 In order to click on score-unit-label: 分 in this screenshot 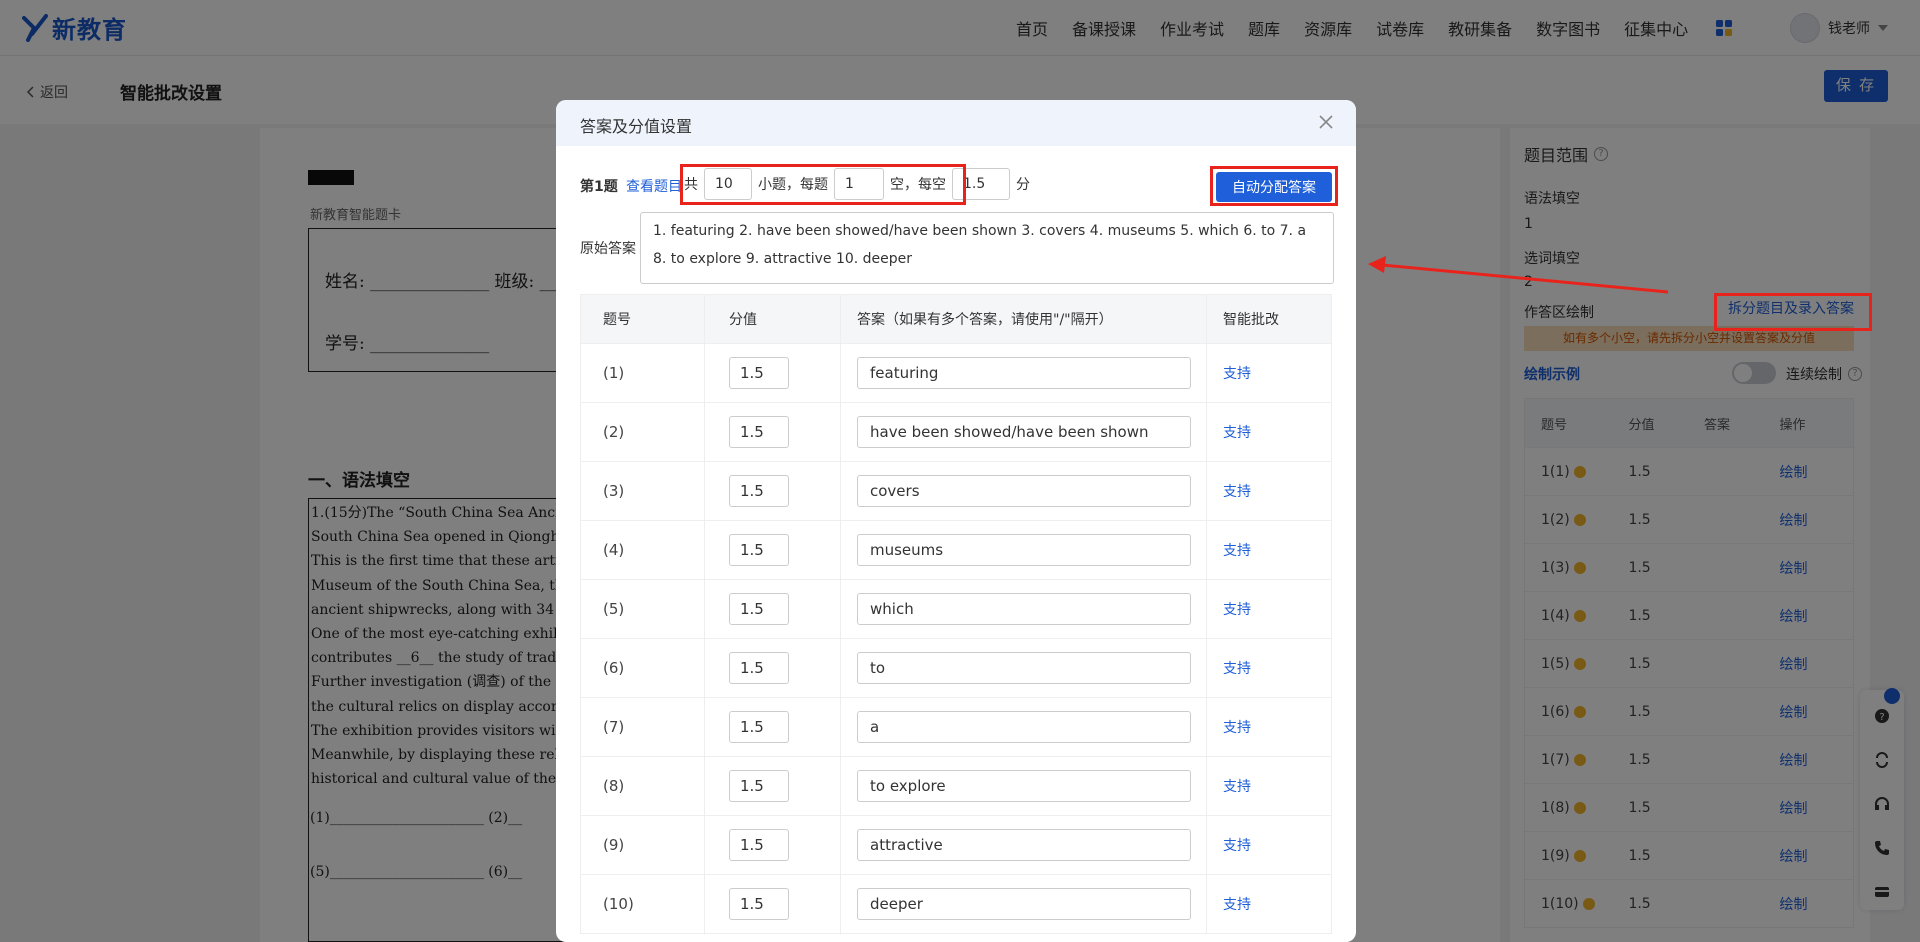, I will do `click(1023, 185)`.